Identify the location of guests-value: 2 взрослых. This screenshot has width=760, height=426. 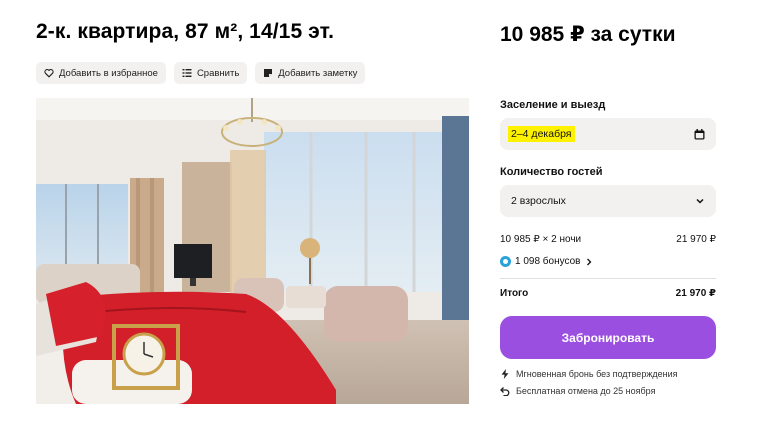
(538, 201).